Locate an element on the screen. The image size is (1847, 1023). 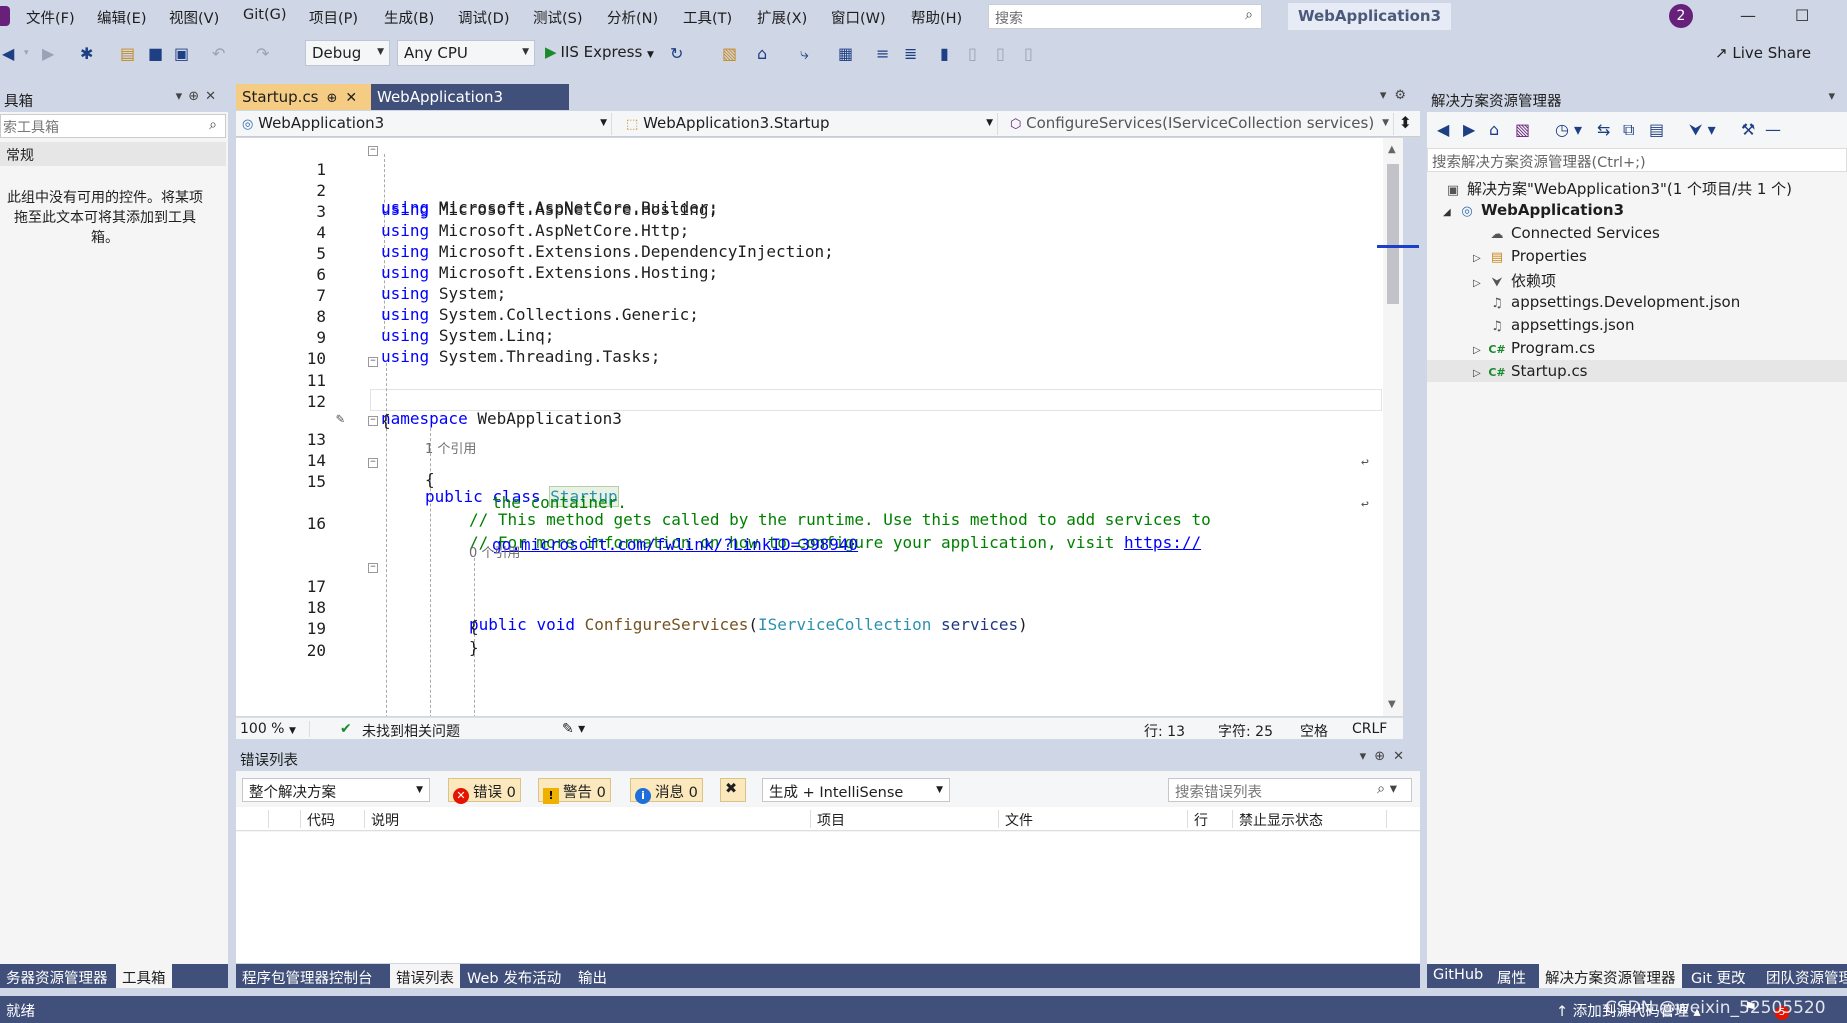
notification-avatar: 2 is located at coordinates (1681, 16).